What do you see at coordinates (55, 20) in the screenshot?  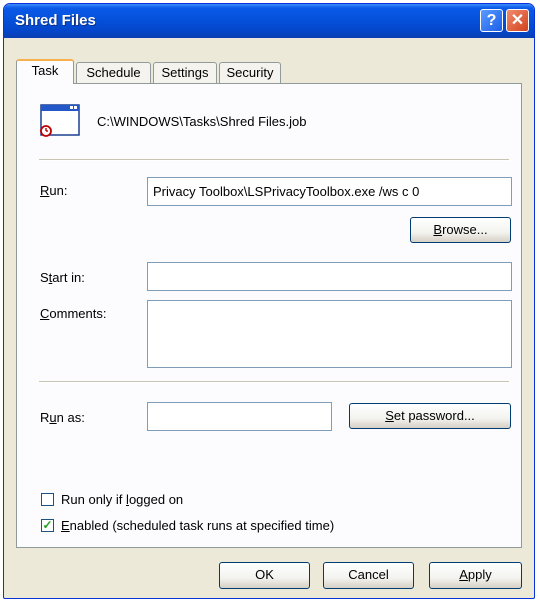 I see `window-title: Shred Files` at bounding box center [55, 20].